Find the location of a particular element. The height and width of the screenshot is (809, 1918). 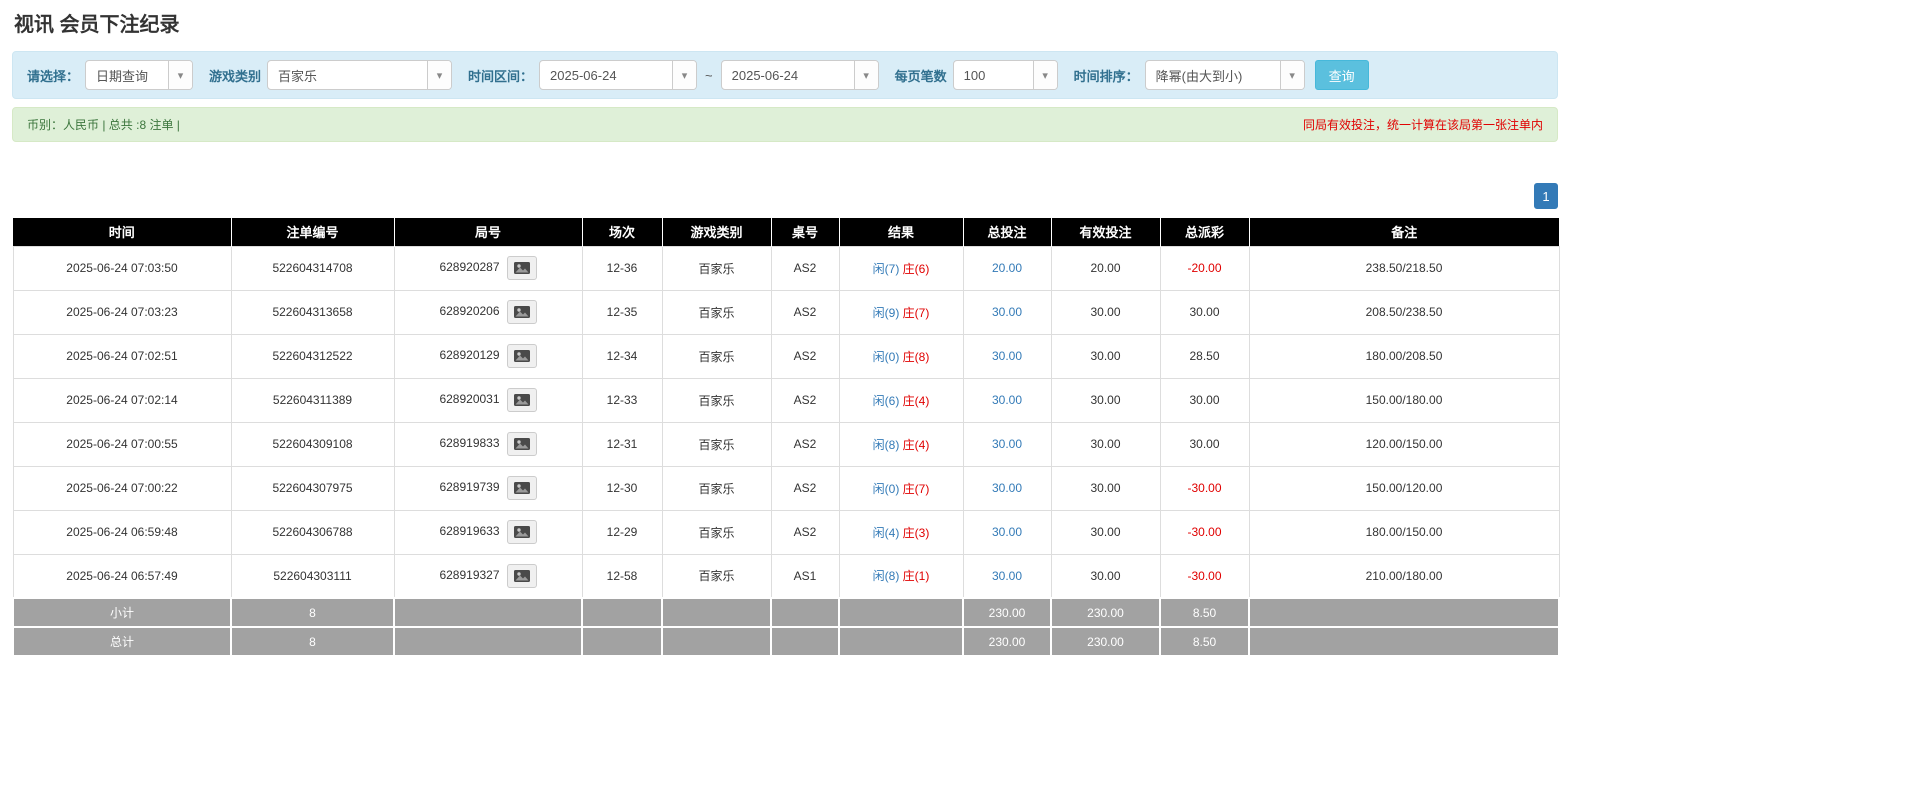

result-cell: 闲(0) 庄(8) is located at coordinates (901, 356).